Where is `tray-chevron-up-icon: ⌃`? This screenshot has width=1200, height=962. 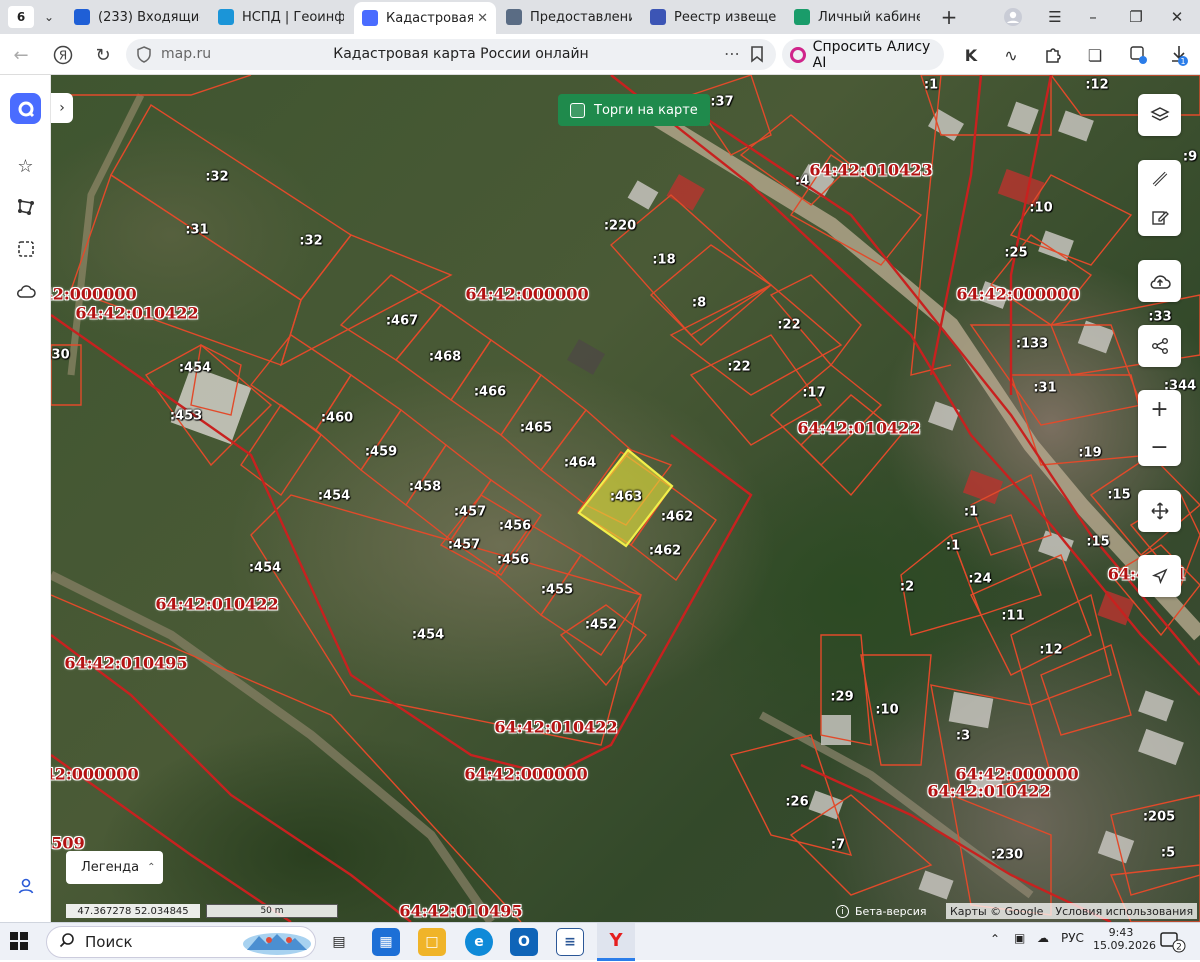 tray-chevron-up-icon: ⌃ is located at coordinates (995, 939).